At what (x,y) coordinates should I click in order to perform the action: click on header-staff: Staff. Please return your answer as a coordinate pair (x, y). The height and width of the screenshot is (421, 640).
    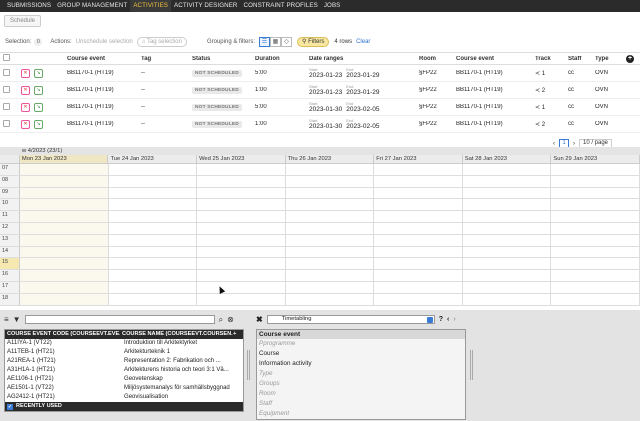
    Looking at the image, I should click on (578, 59).